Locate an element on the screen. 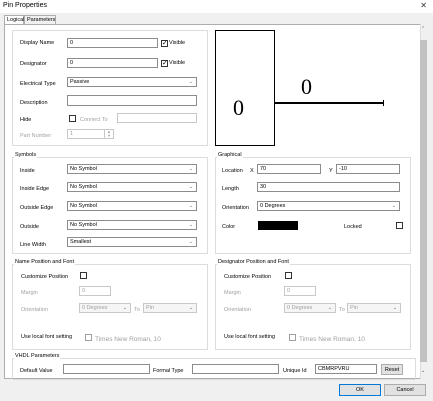 This screenshot has height=401, width=433. designator-to-value: Pin is located at coordinates (354, 308).